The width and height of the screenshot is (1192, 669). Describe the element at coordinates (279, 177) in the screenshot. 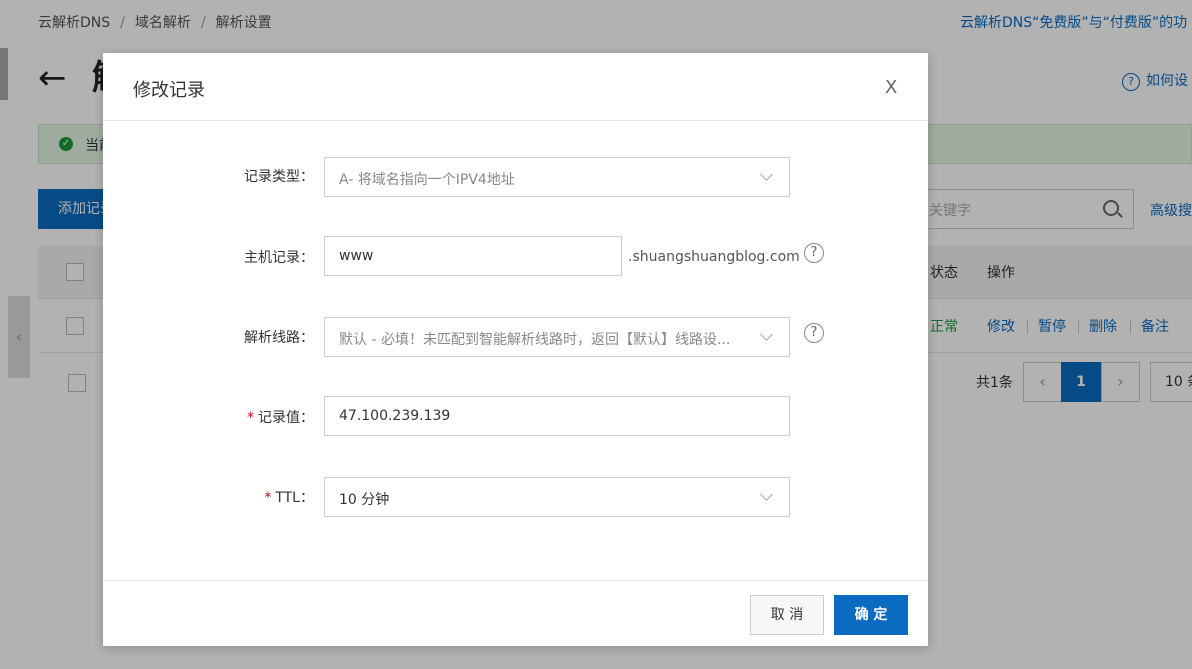

I see `record-type-label: 记录类型：` at that location.